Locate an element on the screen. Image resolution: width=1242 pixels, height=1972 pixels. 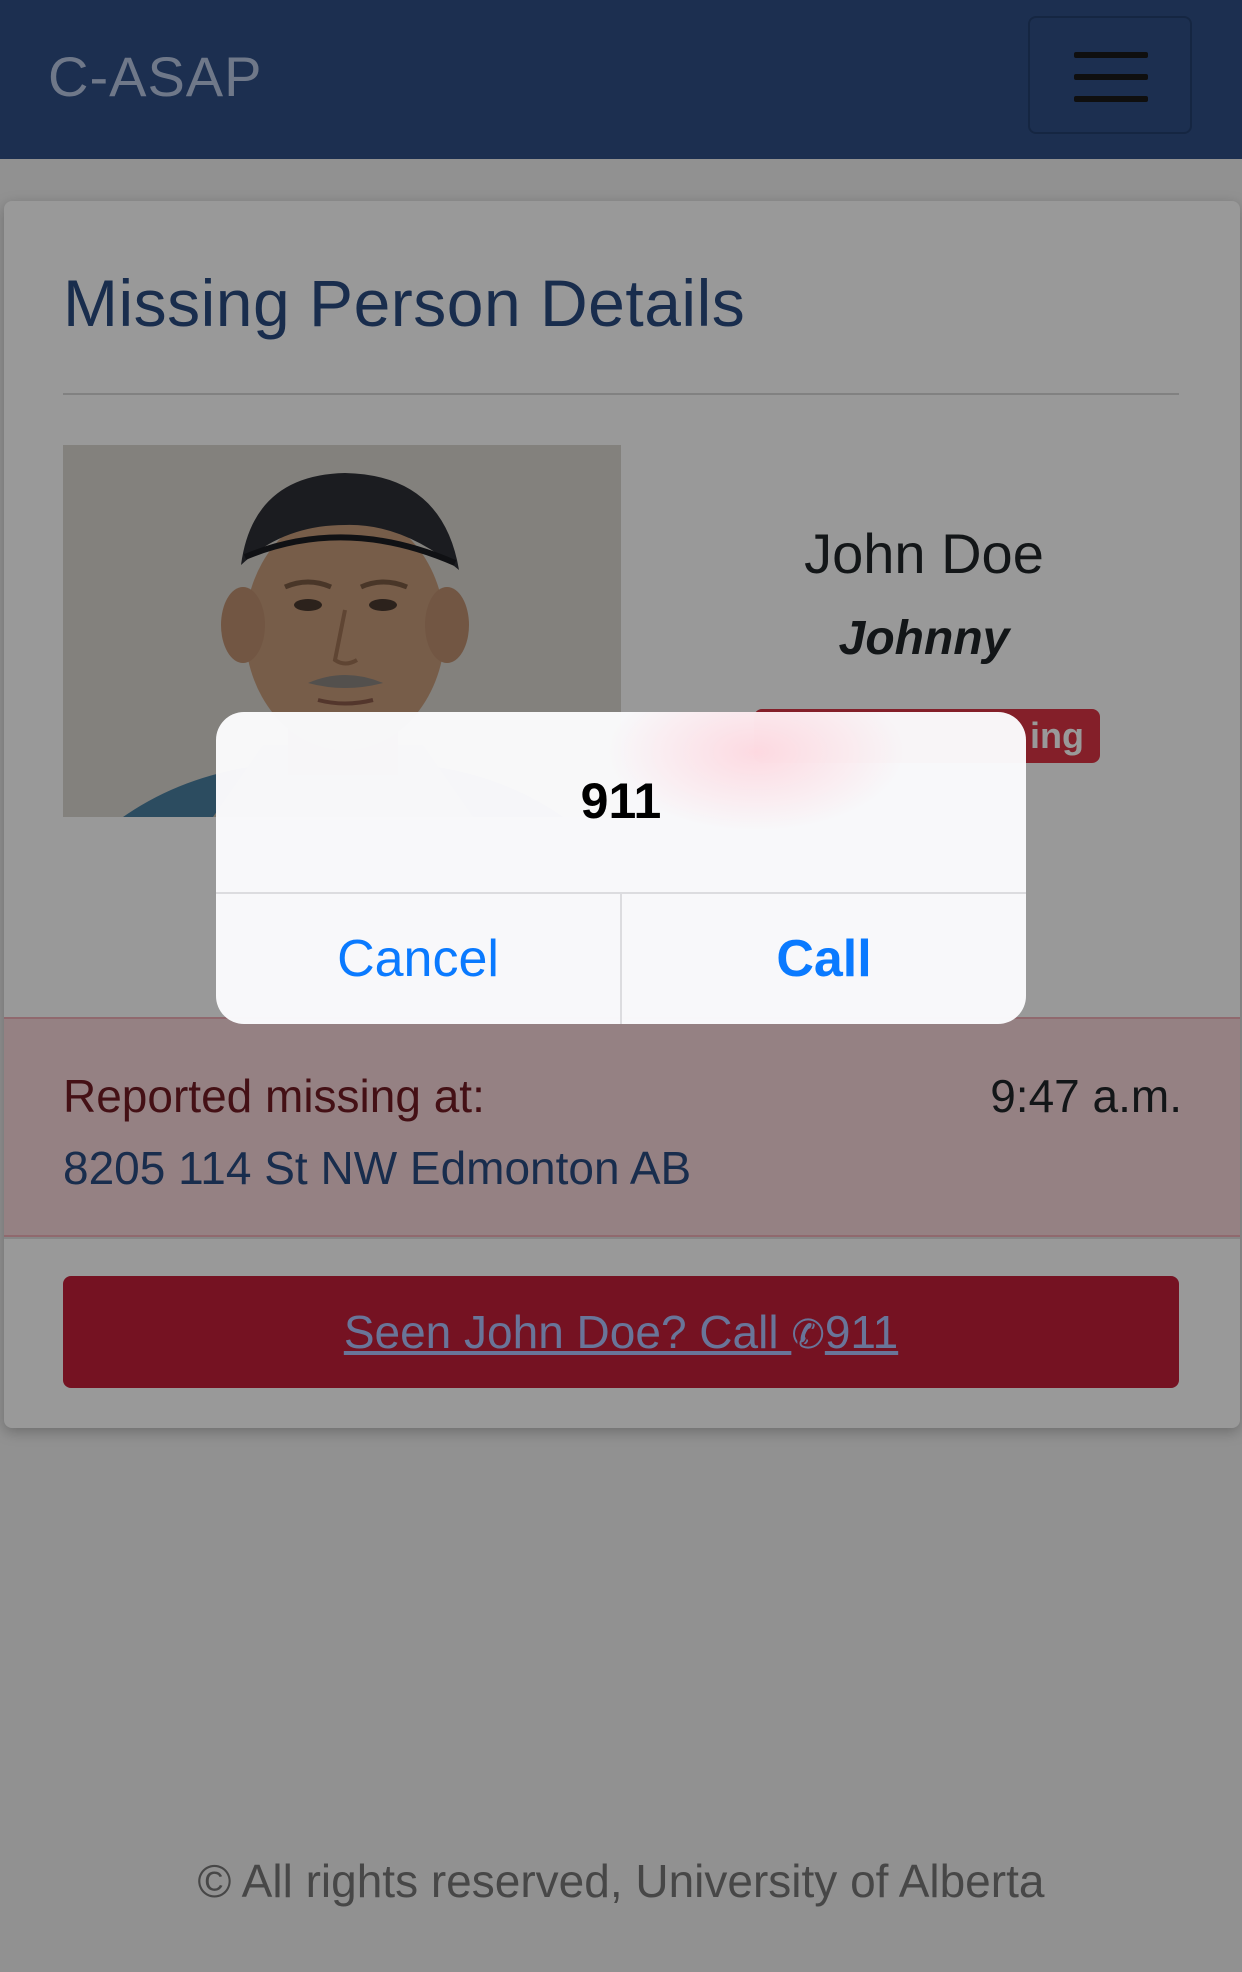
call-confirmation-dialog: 911 Cancel Call is located at coordinates (621, 868).